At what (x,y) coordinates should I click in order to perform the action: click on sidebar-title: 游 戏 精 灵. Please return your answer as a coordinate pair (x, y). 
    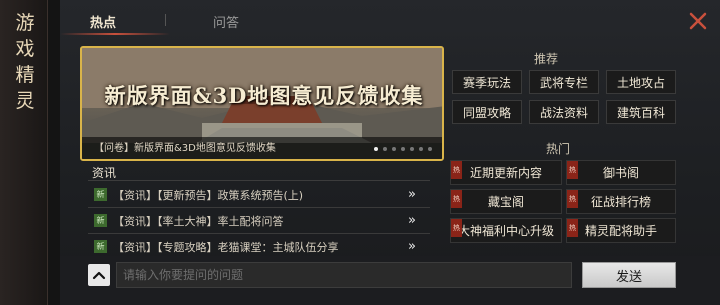
    Looking at the image, I should click on (25, 62).